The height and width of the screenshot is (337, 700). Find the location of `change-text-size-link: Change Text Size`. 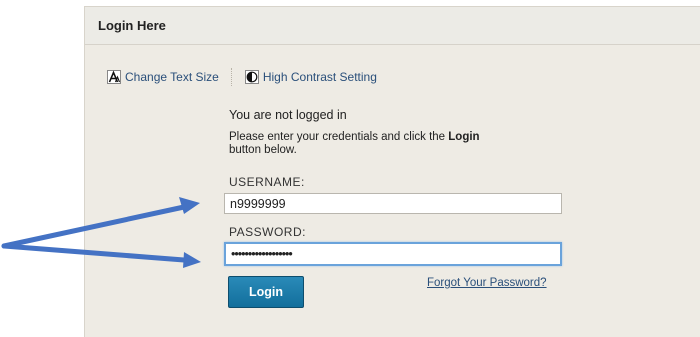

change-text-size-link: Change Text Size is located at coordinates (163, 77).